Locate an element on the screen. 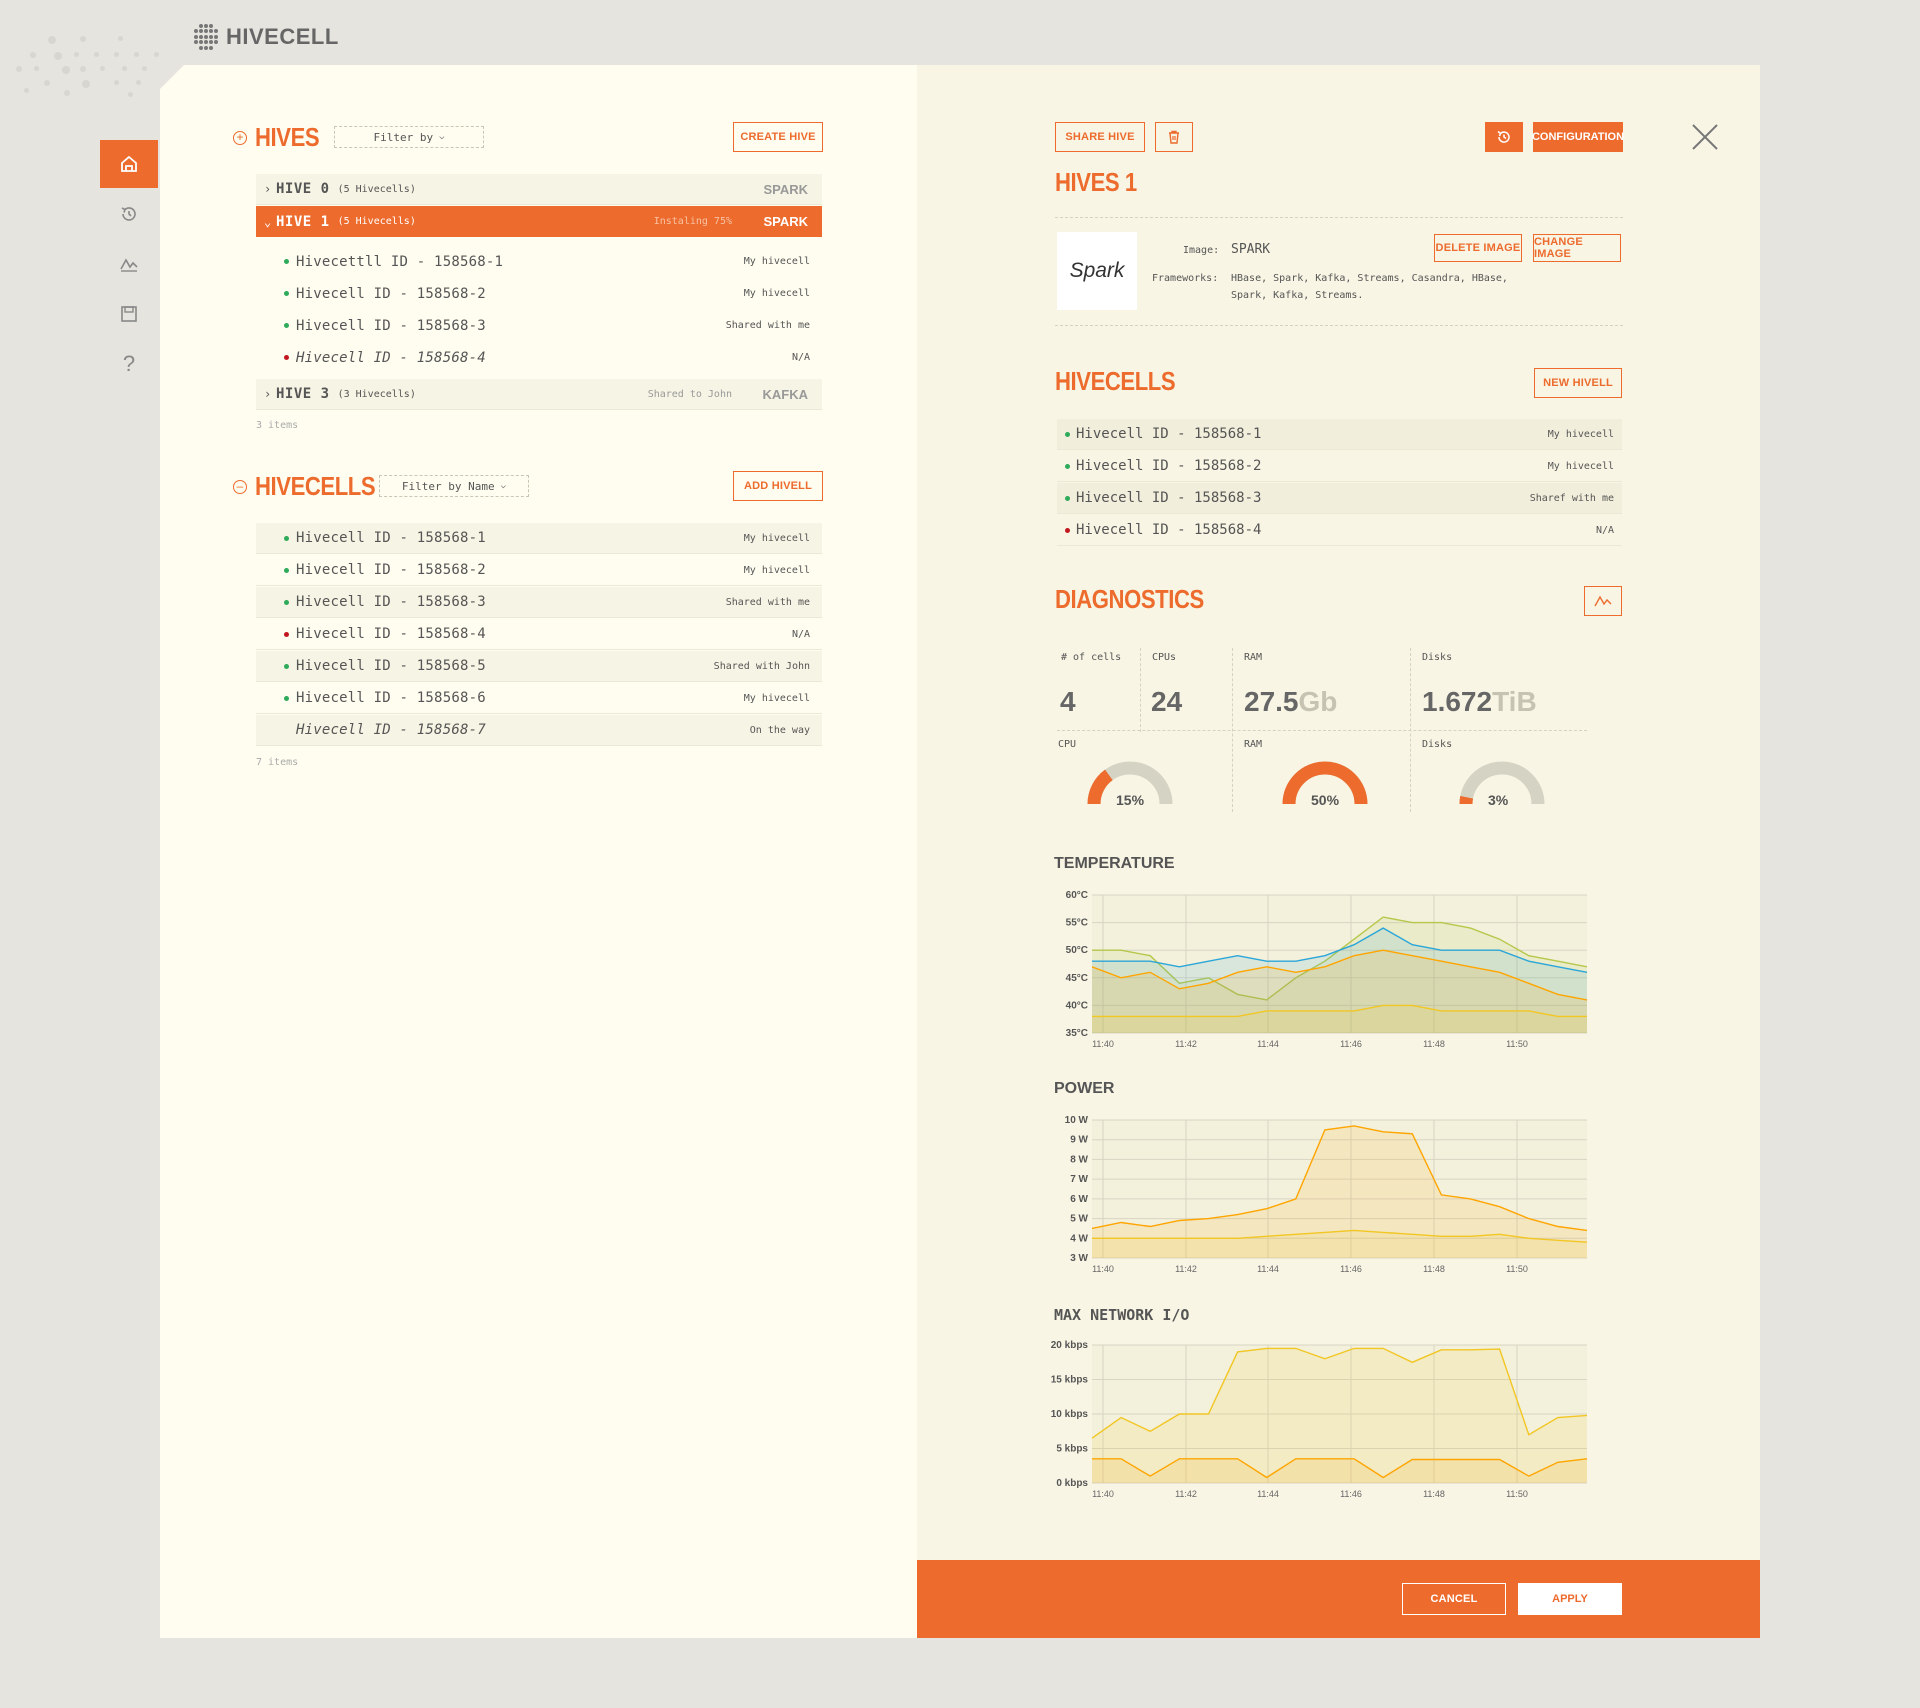 The width and height of the screenshot is (1920, 1708). y-tick-label: 60°C is located at coordinates (1077, 895).